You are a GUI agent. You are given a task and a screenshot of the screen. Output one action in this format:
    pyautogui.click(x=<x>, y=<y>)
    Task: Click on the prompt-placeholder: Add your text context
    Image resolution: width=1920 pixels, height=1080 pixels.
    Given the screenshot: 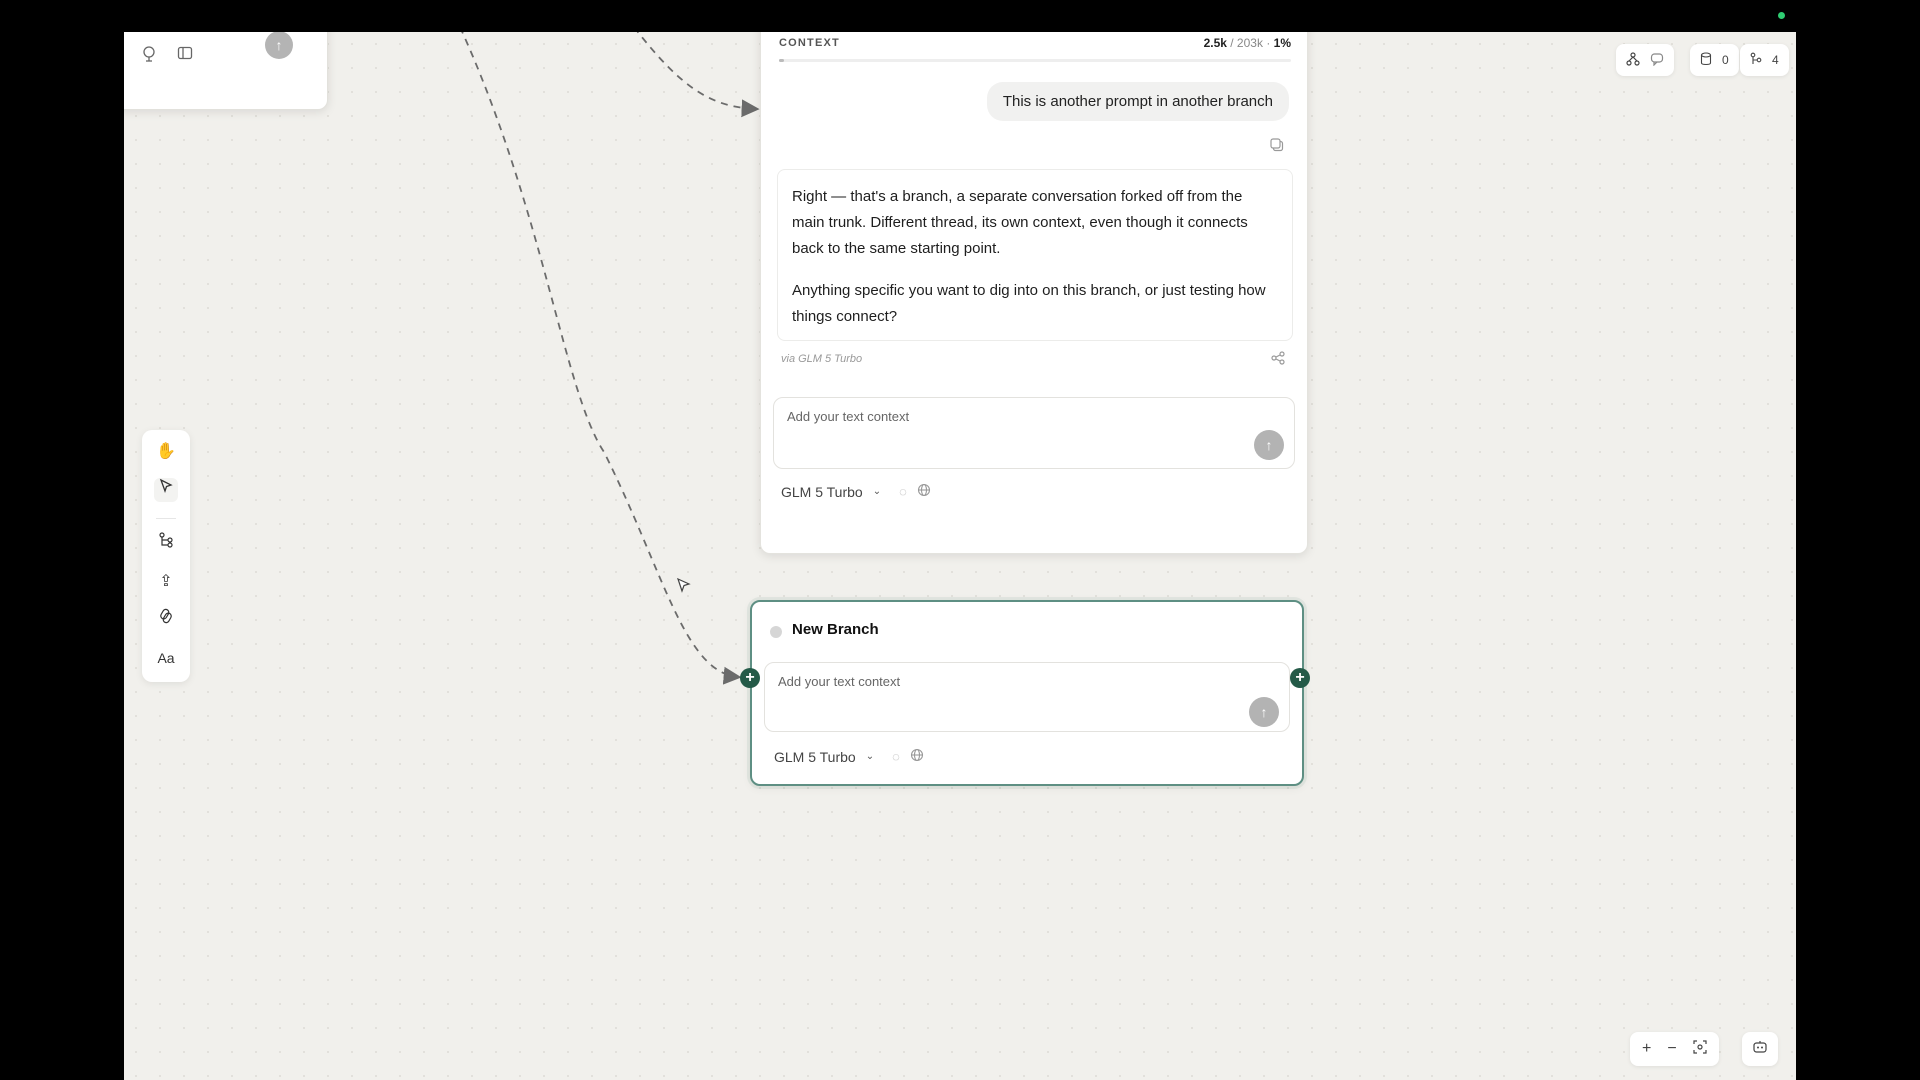 What is the action you would take?
    pyautogui.click(x=848, y=416)
    